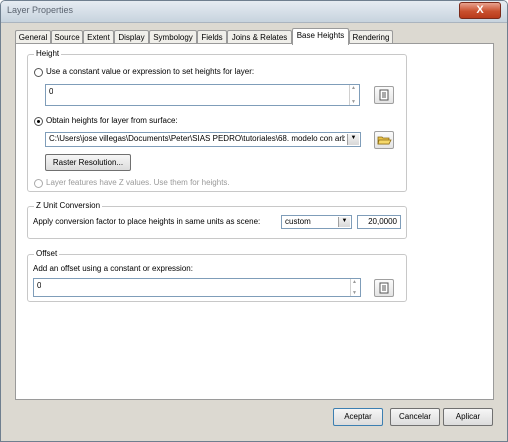 The height and width of the screenshot is (442, 508). I want to click on z-unit-group-legend: Z Unit Conversion, so click(68, 205).